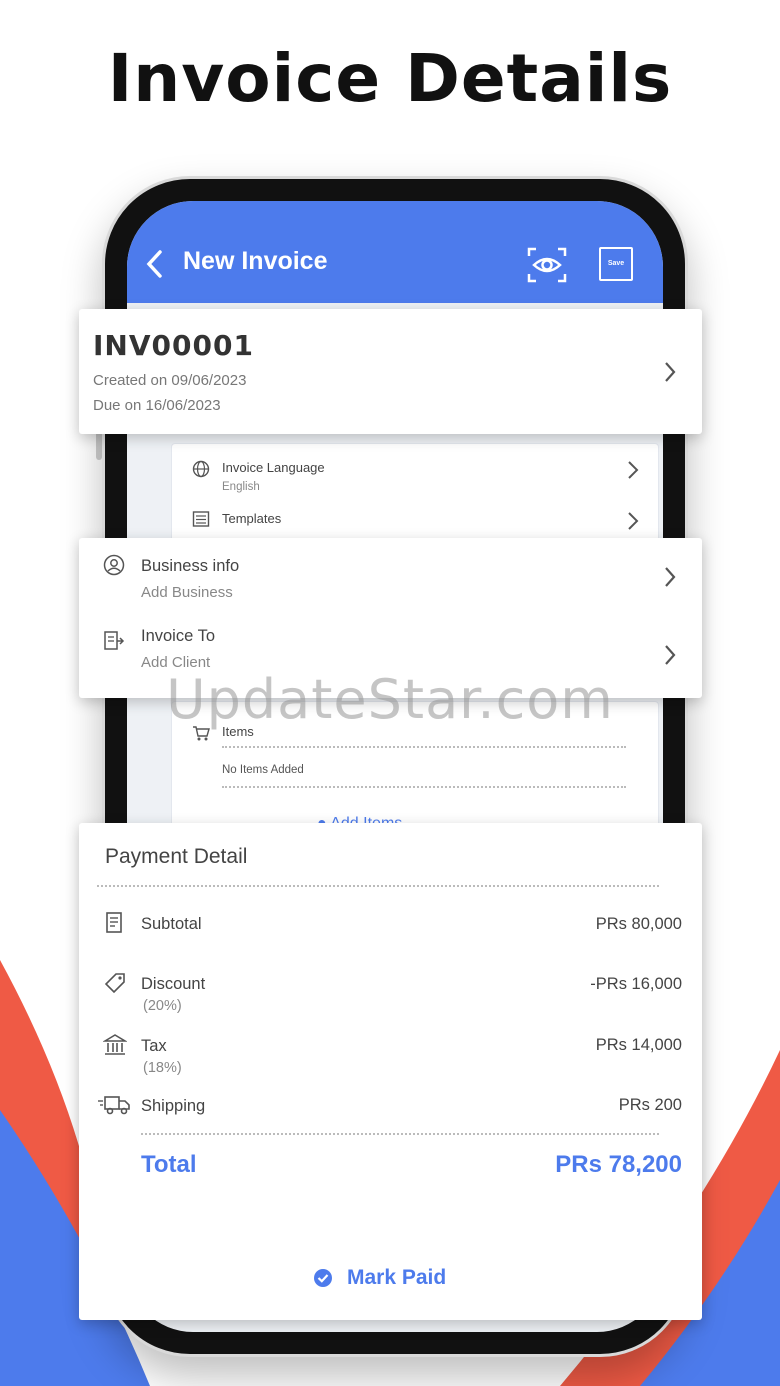 Image resolution: width=780 pixels, height=1386 pixels. Describe the element at coordinates (114, 1105) in the screenshot. I see `shipping-truck-icon` at that location.